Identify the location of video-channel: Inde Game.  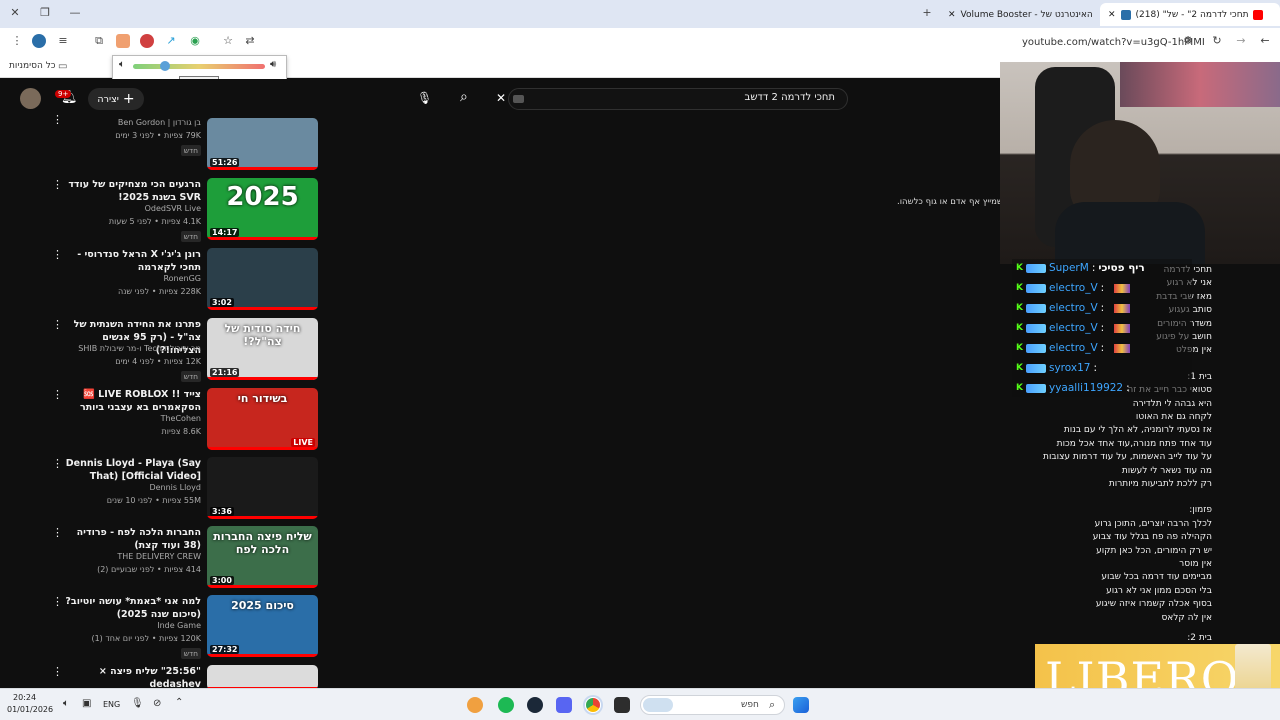
(116, 625).